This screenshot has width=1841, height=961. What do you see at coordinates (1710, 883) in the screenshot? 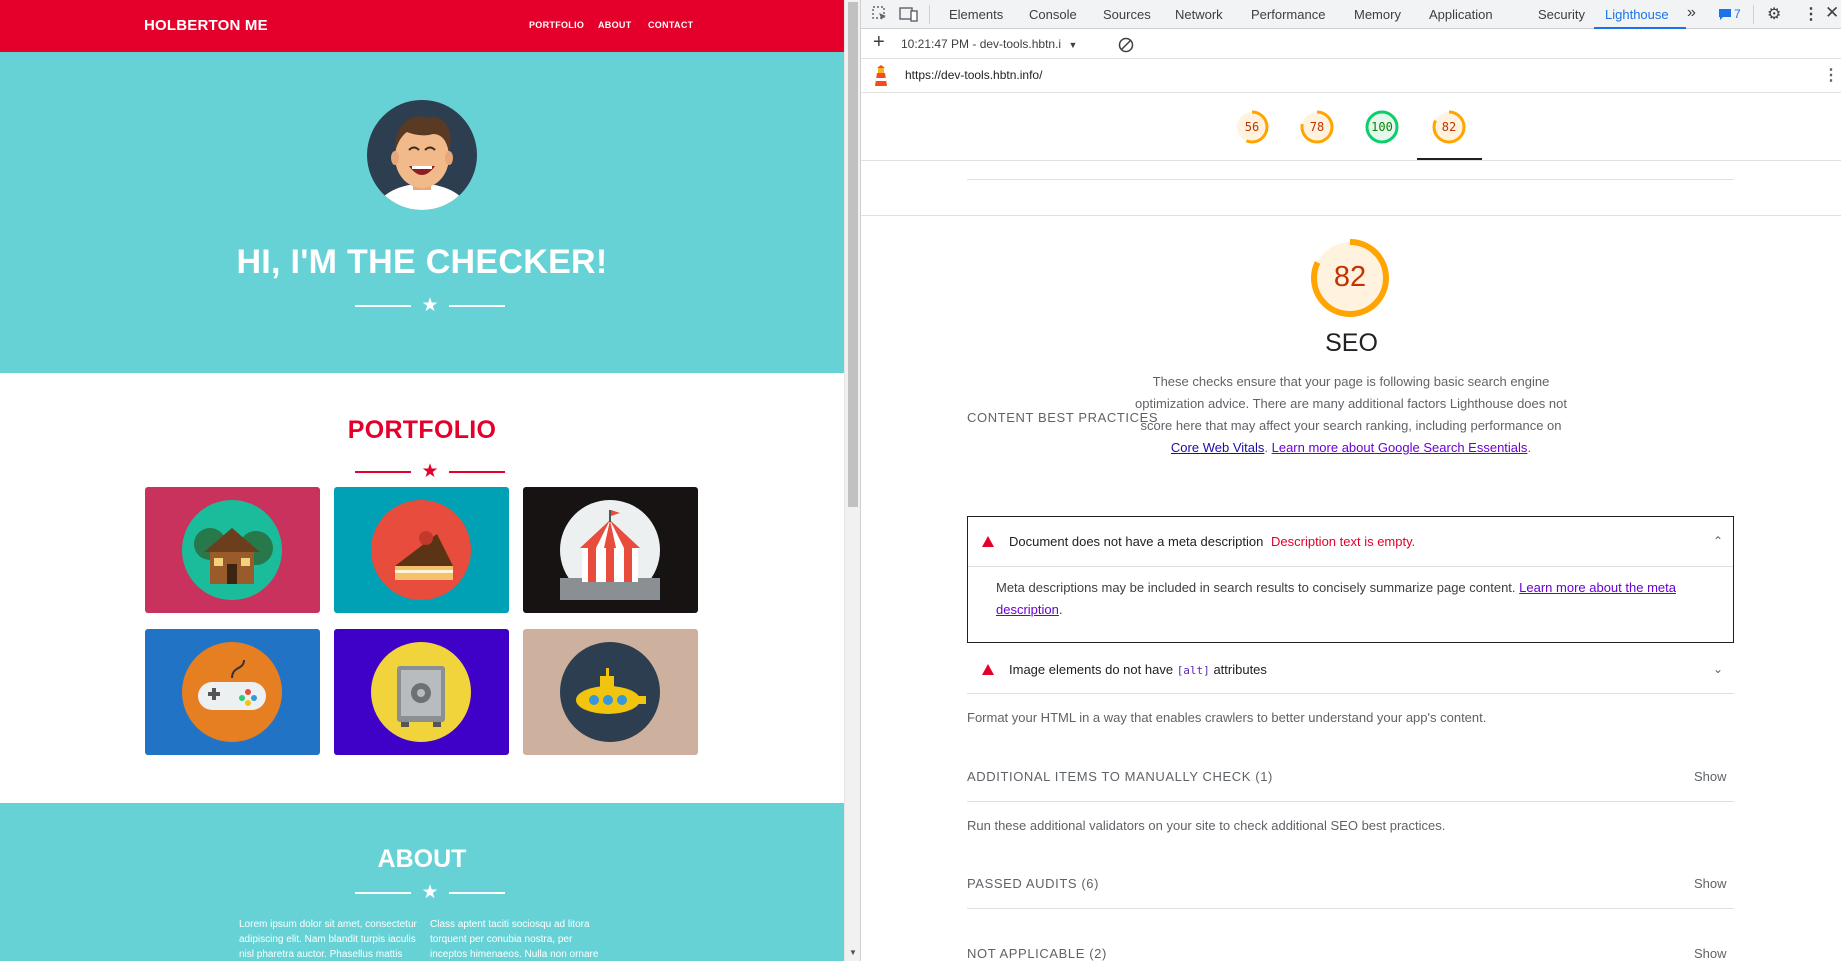
I see `show-passed-audits-button: Show` at bounding box center [1710, 883].